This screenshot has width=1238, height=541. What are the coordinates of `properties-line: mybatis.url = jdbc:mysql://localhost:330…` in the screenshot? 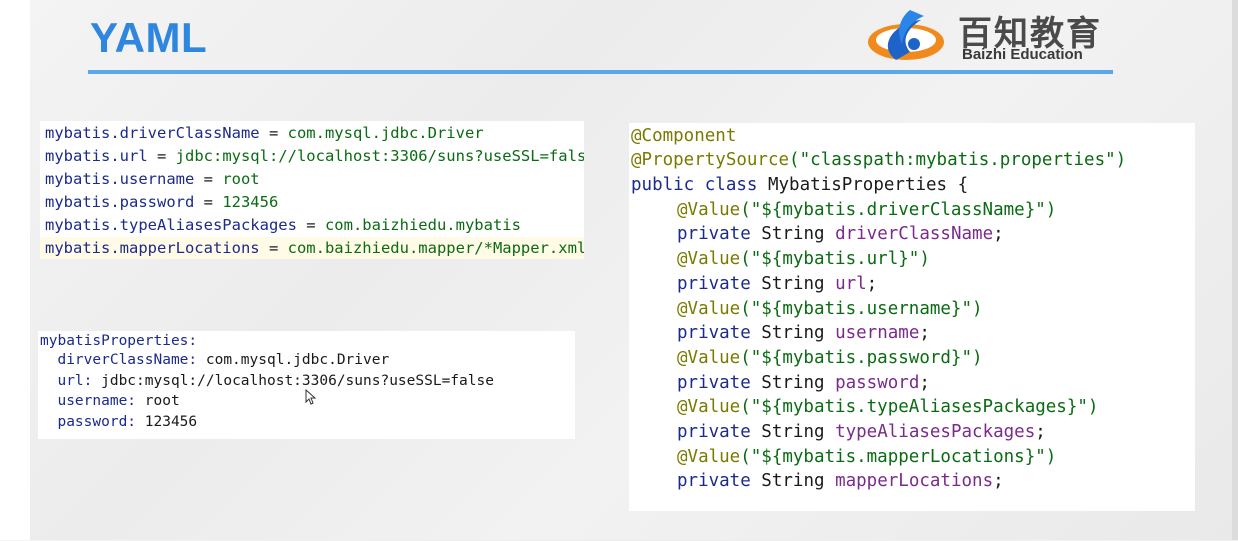 It's located at (314, 156).